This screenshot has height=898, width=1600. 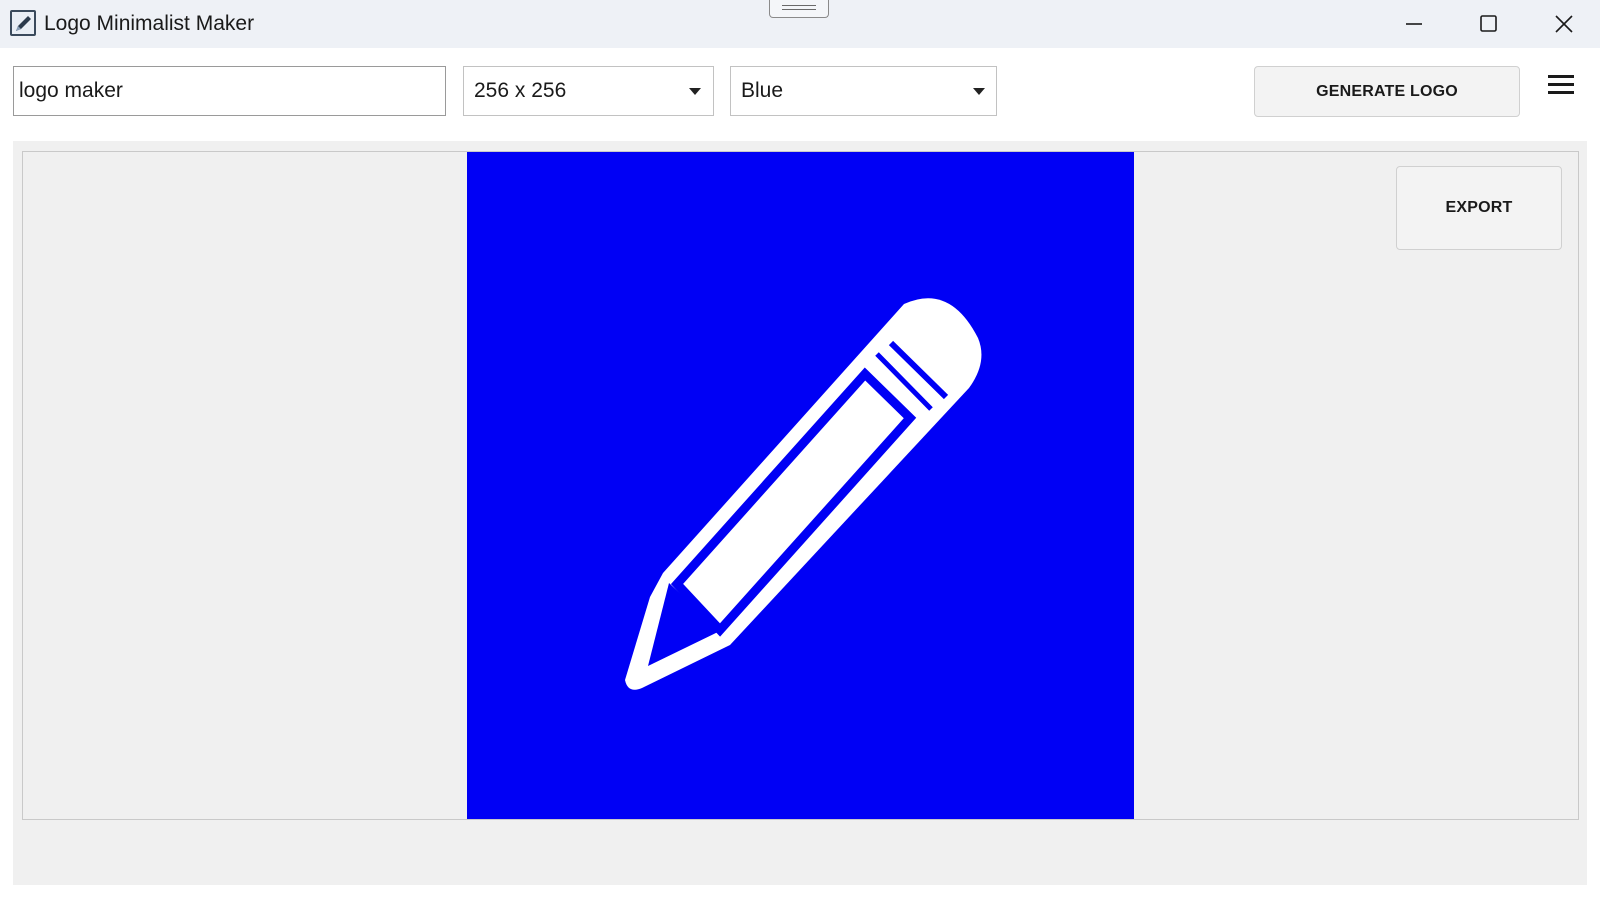 I want to click on size-dropdown: 256 x 256, so click(x=588, y=91).